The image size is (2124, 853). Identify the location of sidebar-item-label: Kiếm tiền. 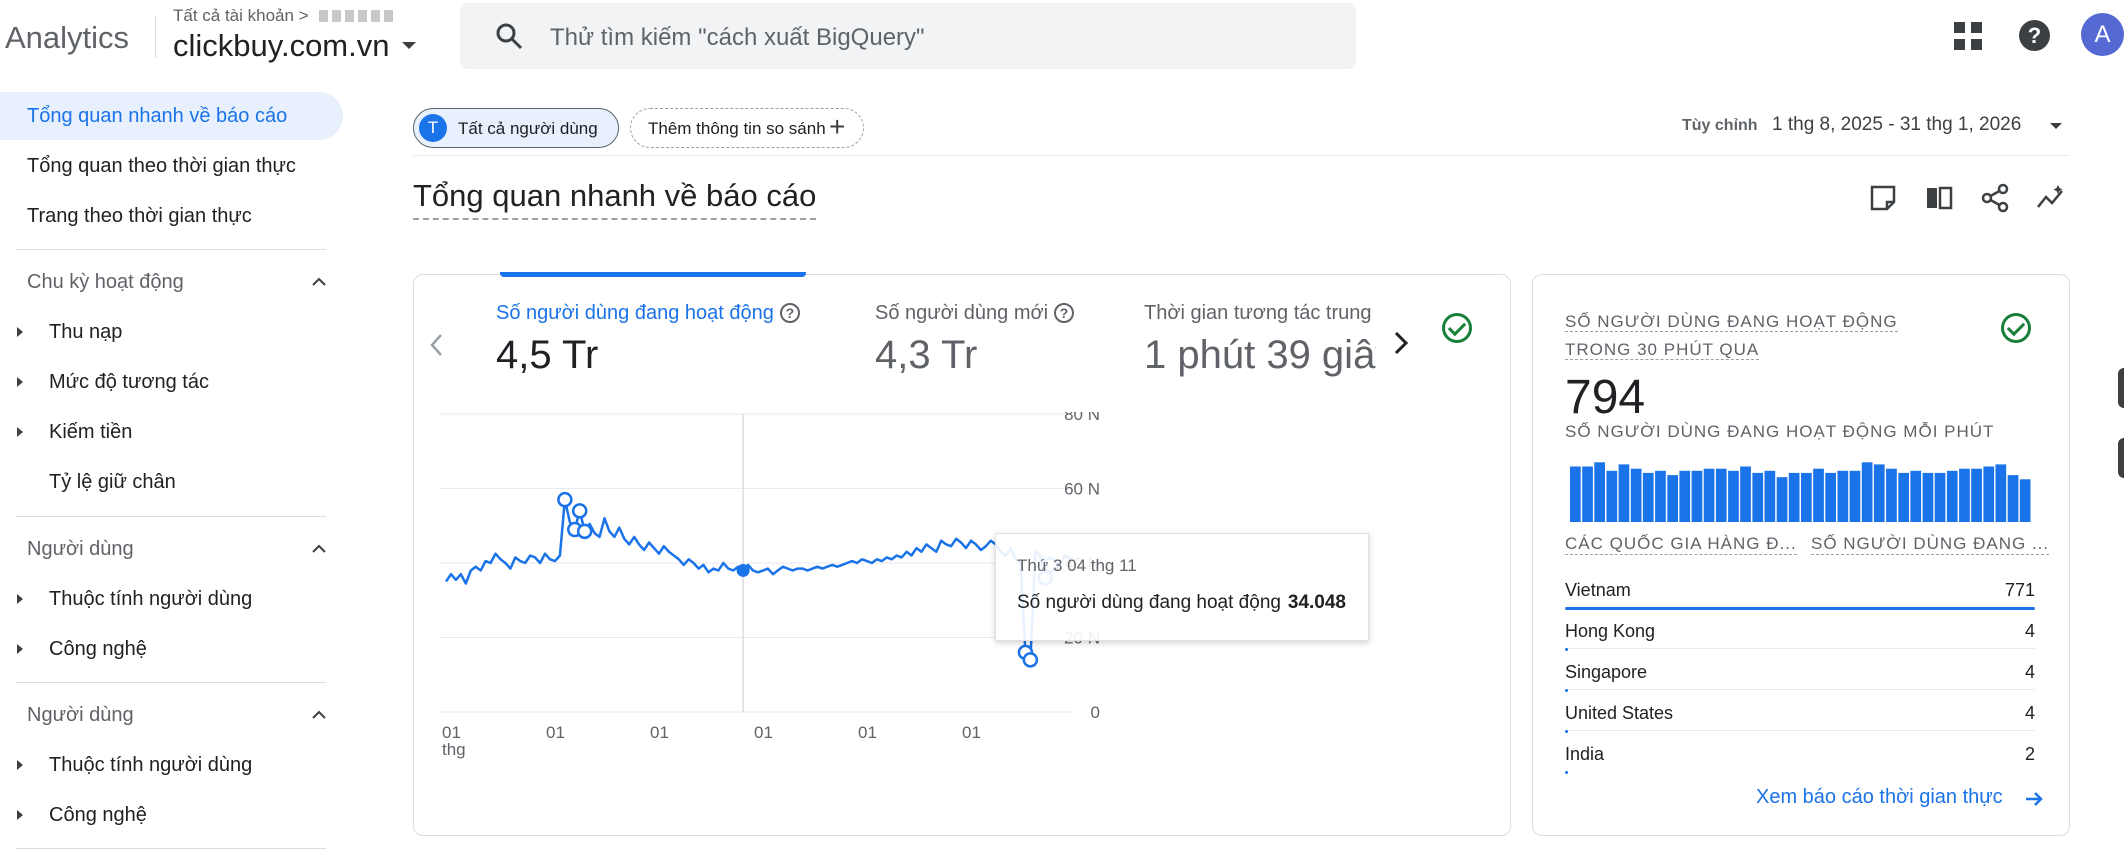
(91, 432).